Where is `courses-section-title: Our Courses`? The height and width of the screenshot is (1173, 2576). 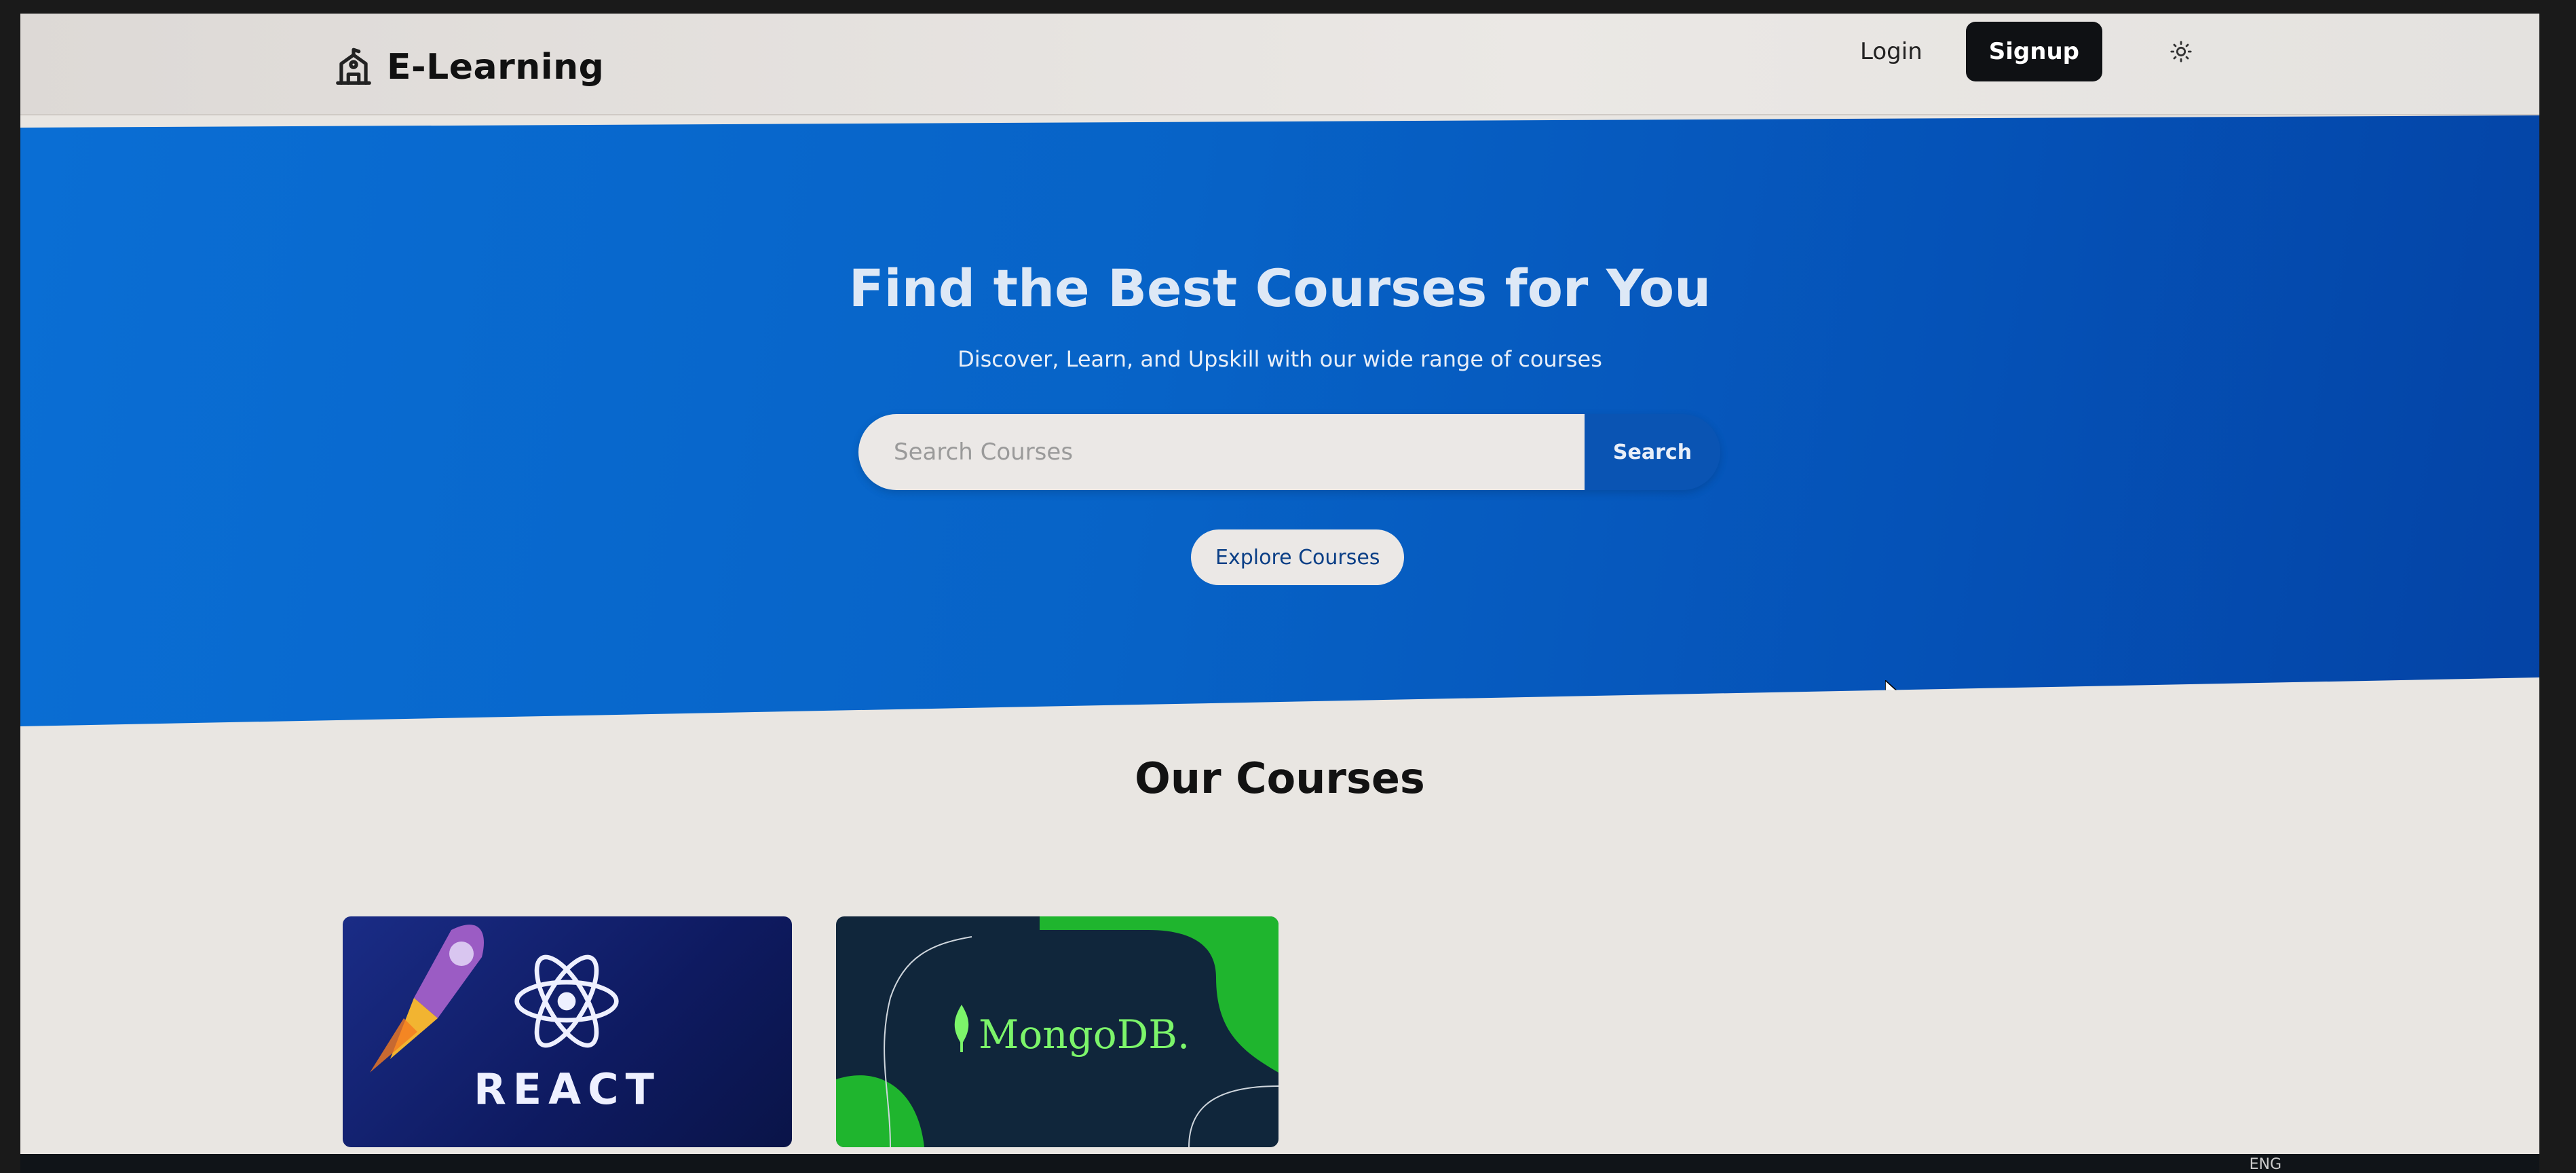 courses-section-title: Our Courses is located at coordinates (1280, 778).